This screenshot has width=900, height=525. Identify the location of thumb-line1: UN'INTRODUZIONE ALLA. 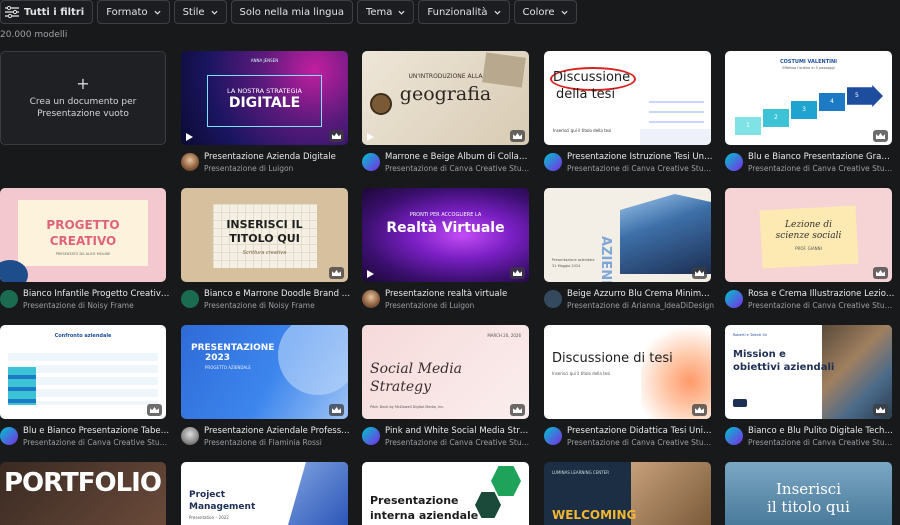
(445, 76).